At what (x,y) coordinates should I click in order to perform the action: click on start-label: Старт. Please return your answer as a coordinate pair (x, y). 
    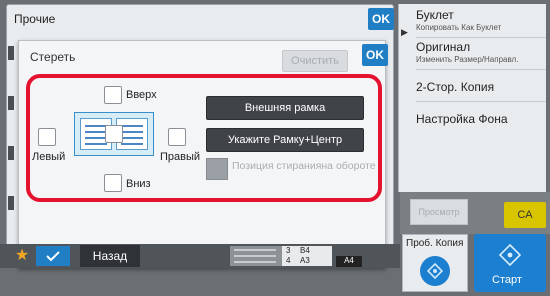
    Looking at the image, I should click on (507, 280).